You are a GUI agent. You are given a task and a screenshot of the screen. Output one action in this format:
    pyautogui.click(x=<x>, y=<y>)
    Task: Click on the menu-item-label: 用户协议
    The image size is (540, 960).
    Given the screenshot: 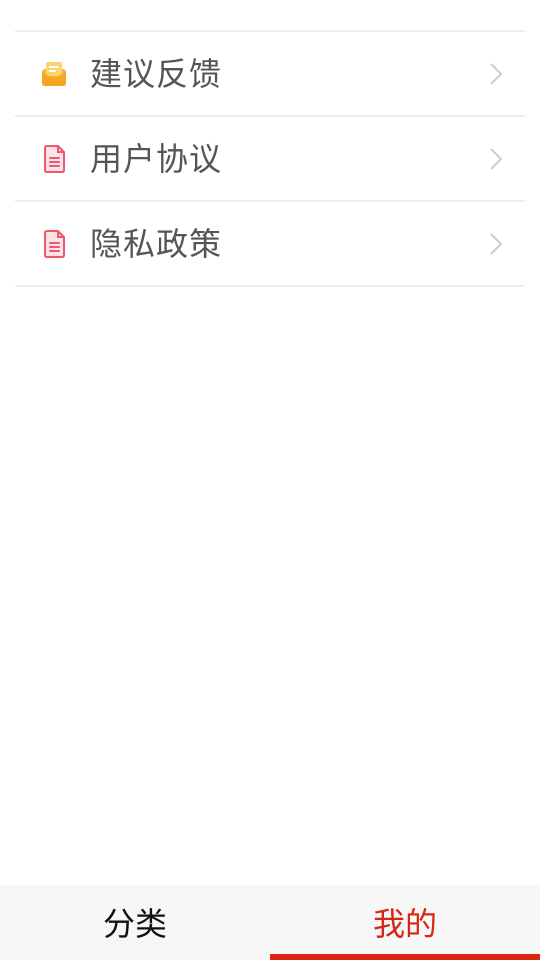 What is the action you would take?
    pyautogui.click(x=156, y=159)
    